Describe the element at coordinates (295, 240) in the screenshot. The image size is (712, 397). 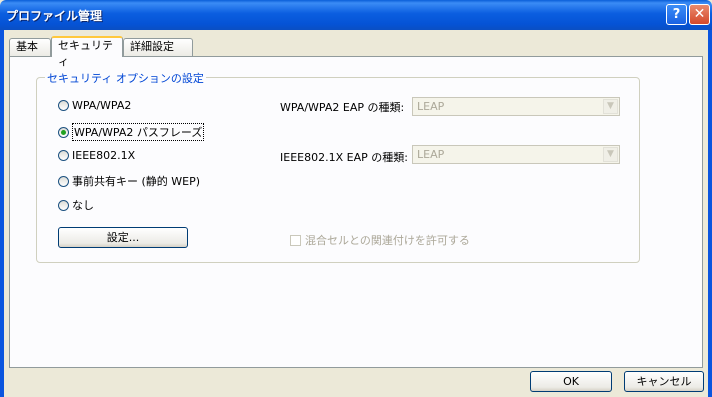
I see `checkbox-box` at that location.